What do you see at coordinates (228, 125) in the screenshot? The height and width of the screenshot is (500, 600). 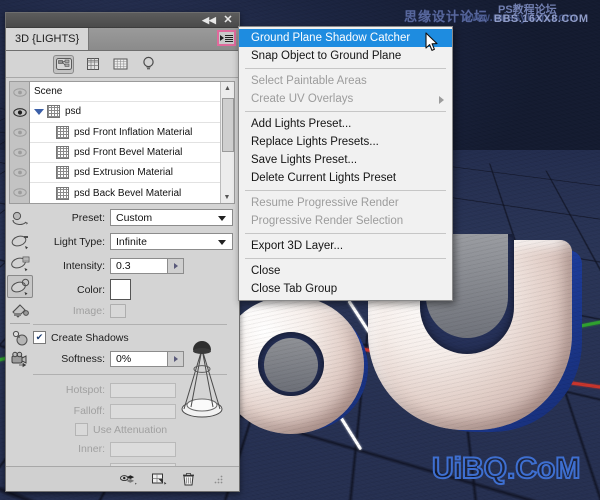 I see `scrollbar-thumb` at bounding box center [228, 125].